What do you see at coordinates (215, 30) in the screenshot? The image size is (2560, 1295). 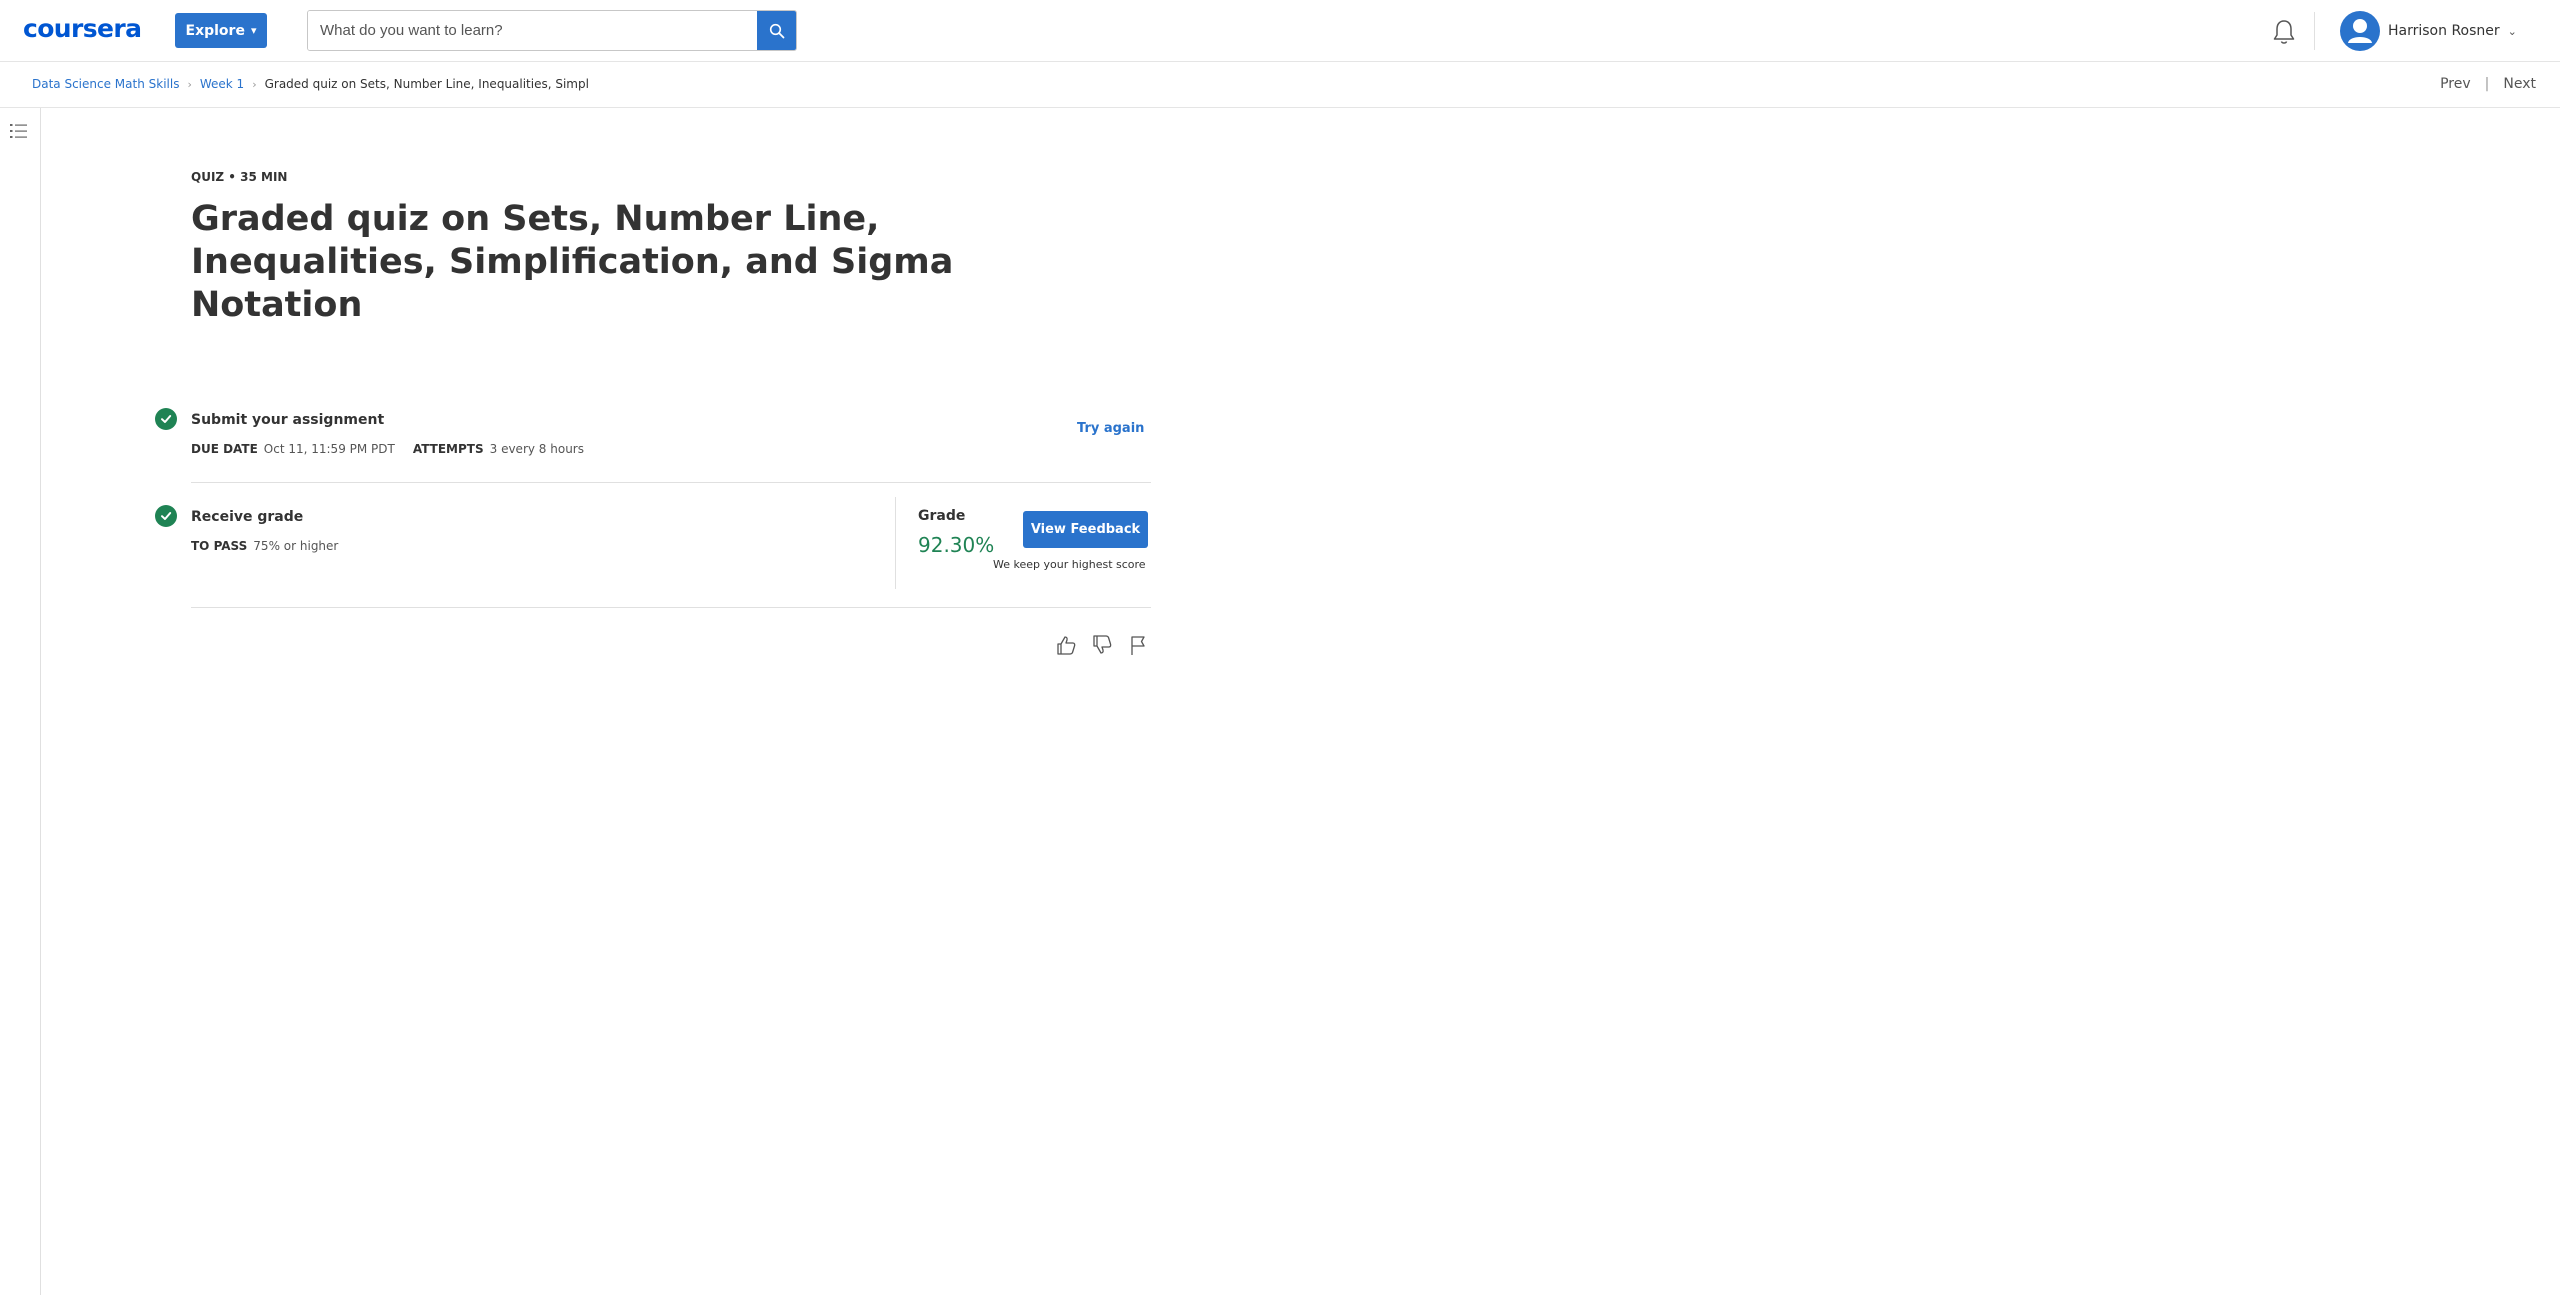 I see `explore-label: Explore` at bounding box center [215, 30].